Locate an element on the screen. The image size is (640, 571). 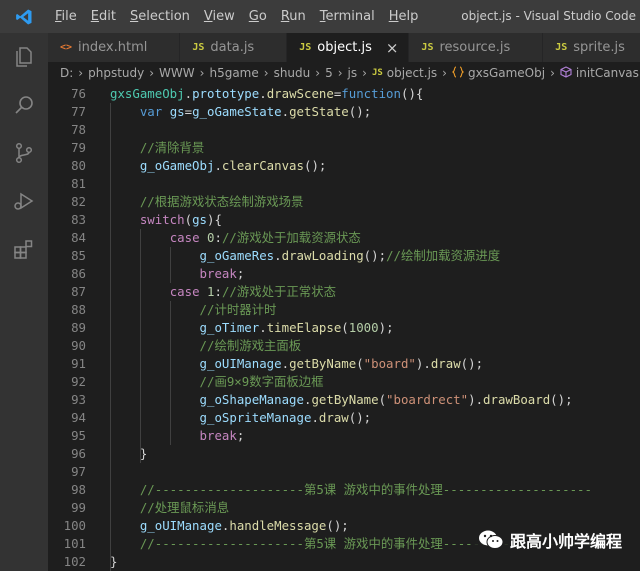
tab-data-js: JS data.js is located at coordinates (234, 47).